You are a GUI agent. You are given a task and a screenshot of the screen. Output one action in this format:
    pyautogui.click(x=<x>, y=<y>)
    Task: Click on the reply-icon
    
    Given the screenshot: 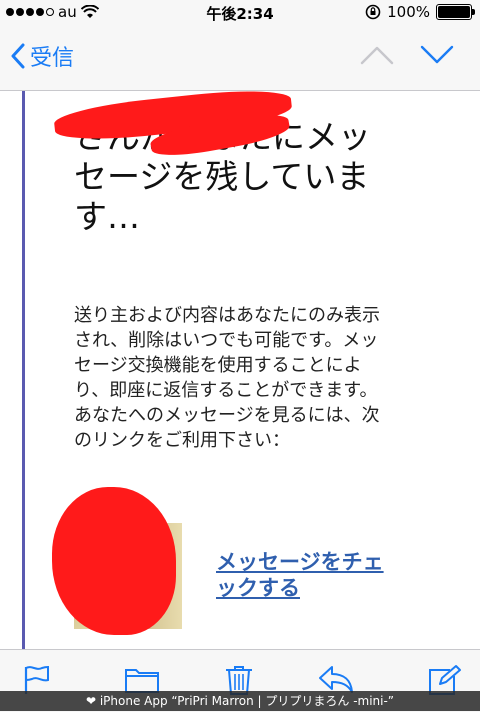 What is the action you would take?
    pyautogui.click(x=336, y=679)
    